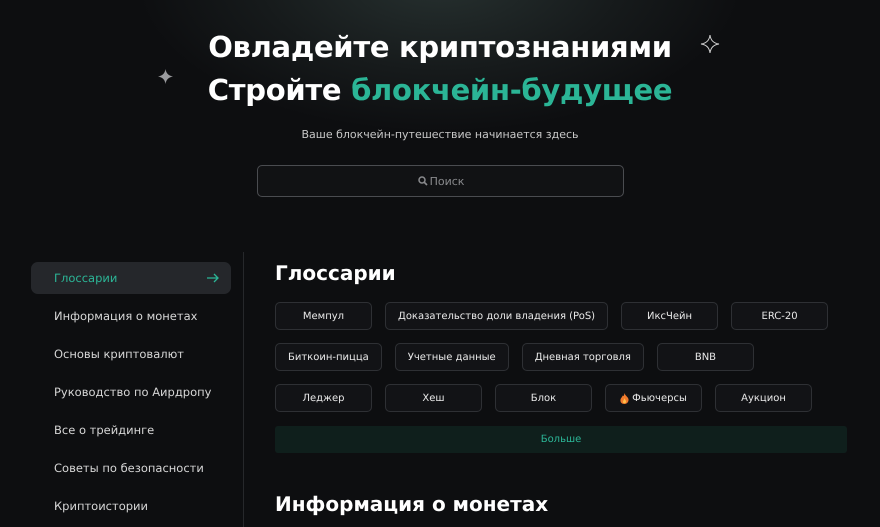 Image resolution: width=880 pixels, height=527 pixels. I want to click on sidebar-item: Основы криптовалют, so click(131, 354).